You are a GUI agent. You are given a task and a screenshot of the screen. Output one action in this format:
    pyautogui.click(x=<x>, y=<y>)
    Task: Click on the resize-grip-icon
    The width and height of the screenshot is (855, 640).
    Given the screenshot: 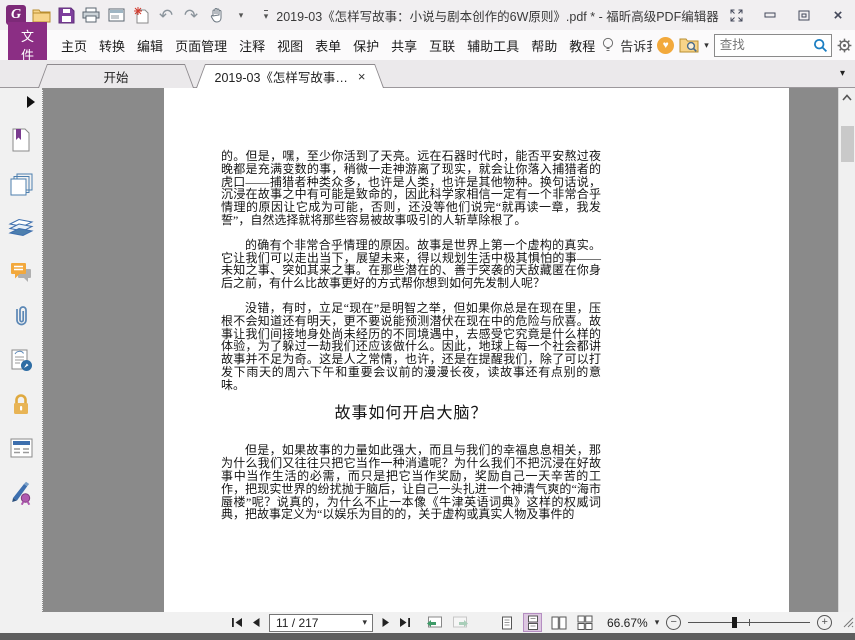 What is the action you would take?
    pyautogui.click(x=848, y=622)
    